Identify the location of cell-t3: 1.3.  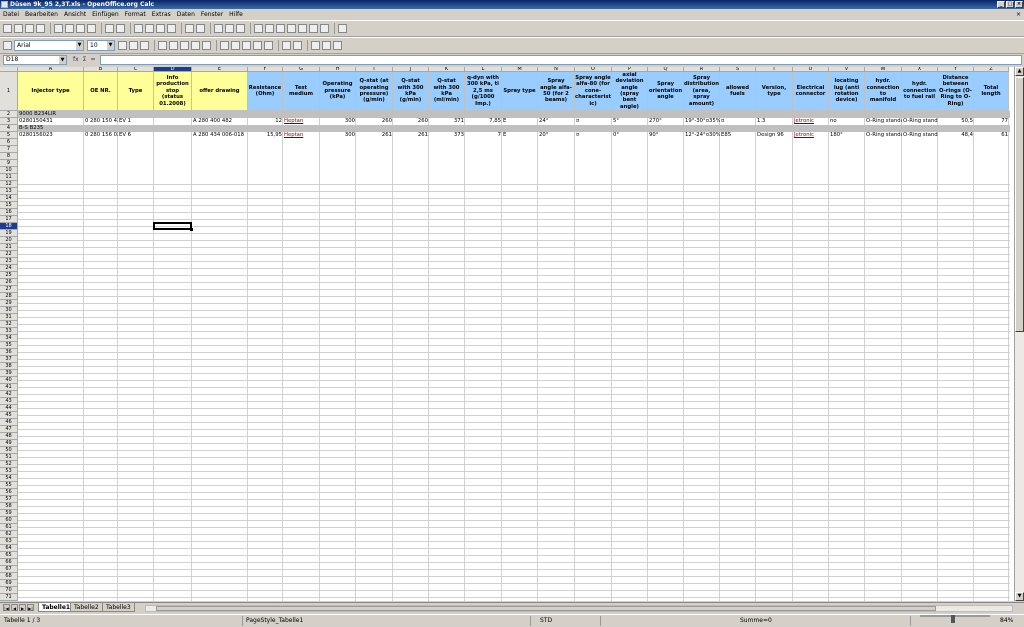
(774, 121).